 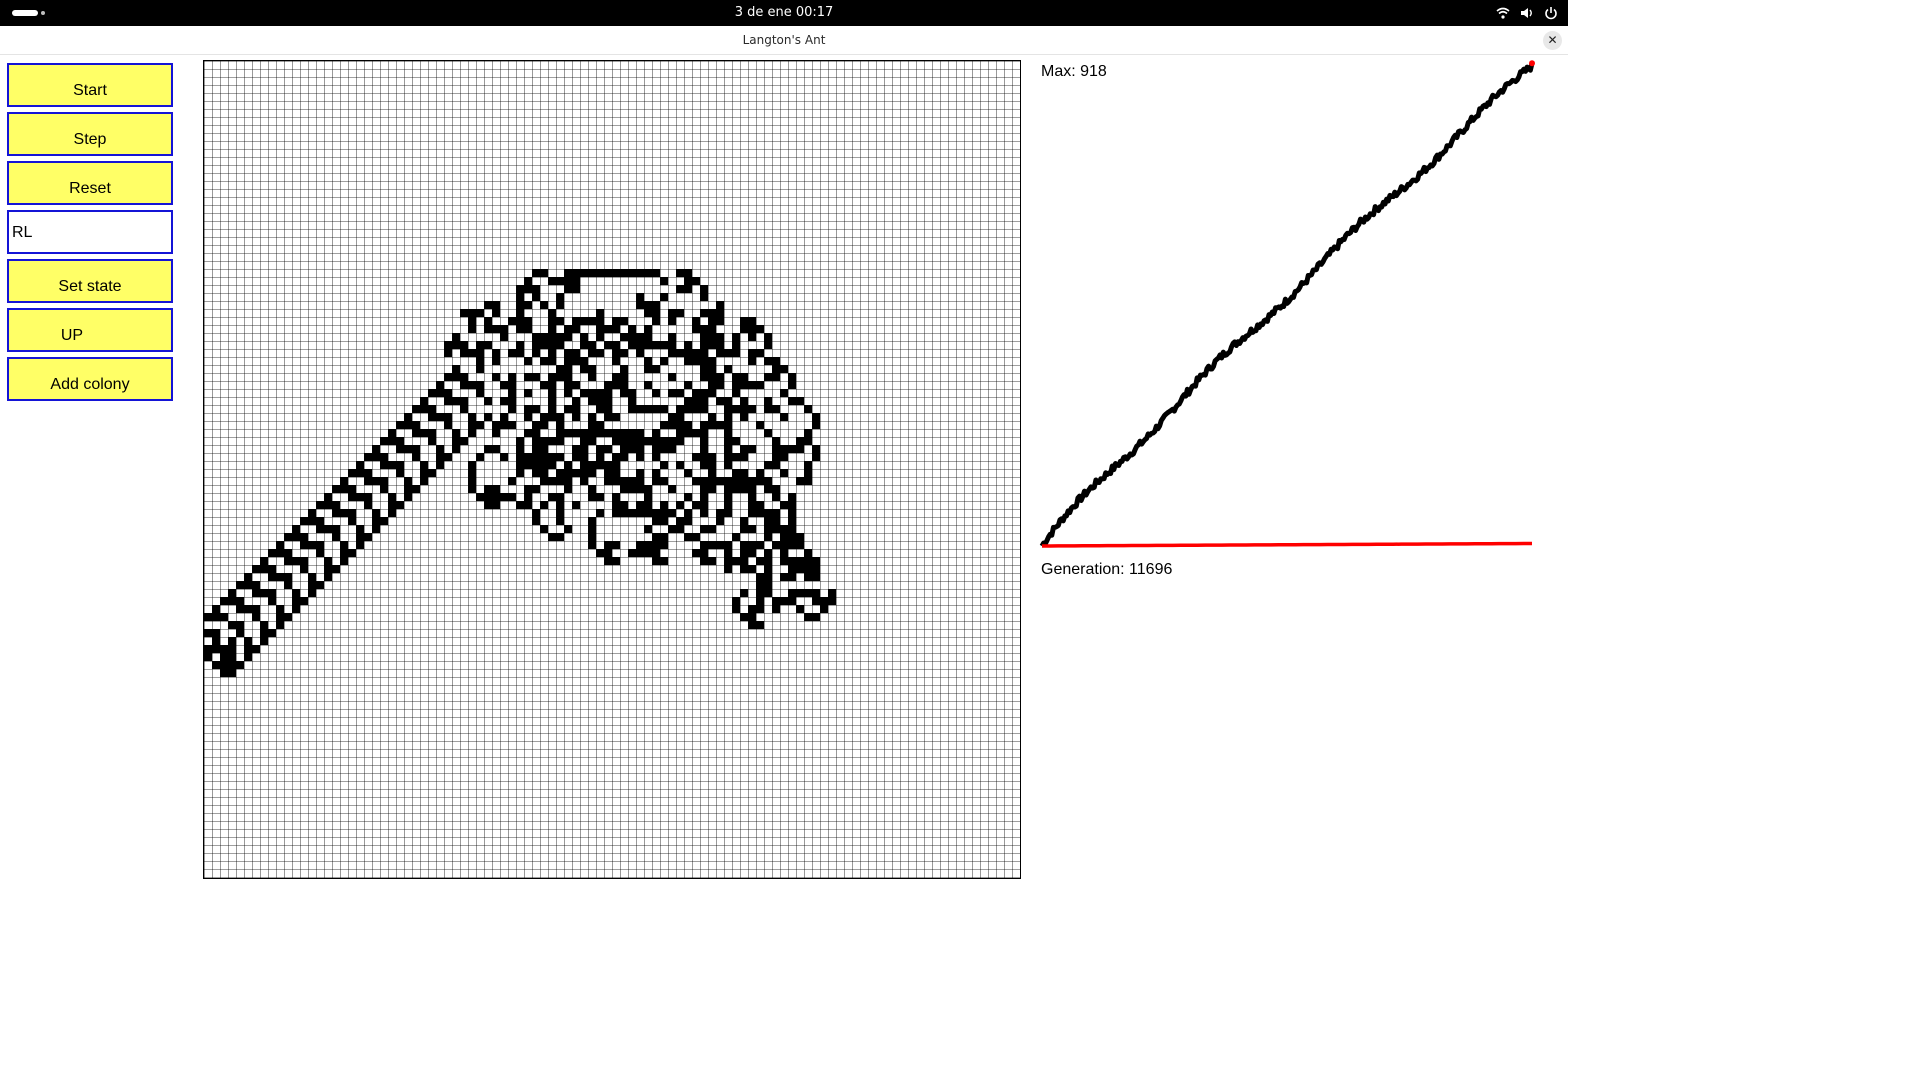 What do you see at coordinates (90, 330) in the screenshot?
I see `direction-button: UP` at bounding box center [90, 330].